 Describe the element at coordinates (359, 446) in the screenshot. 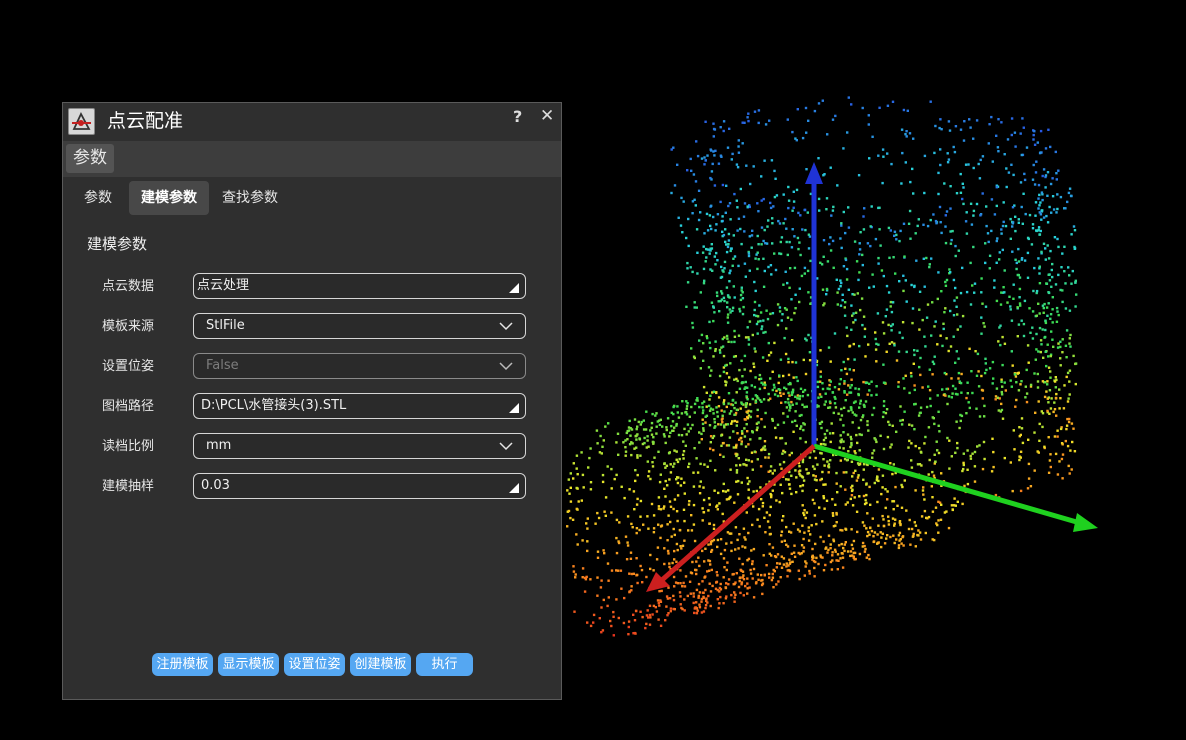

I see `read-scale-select: mm` at that location.